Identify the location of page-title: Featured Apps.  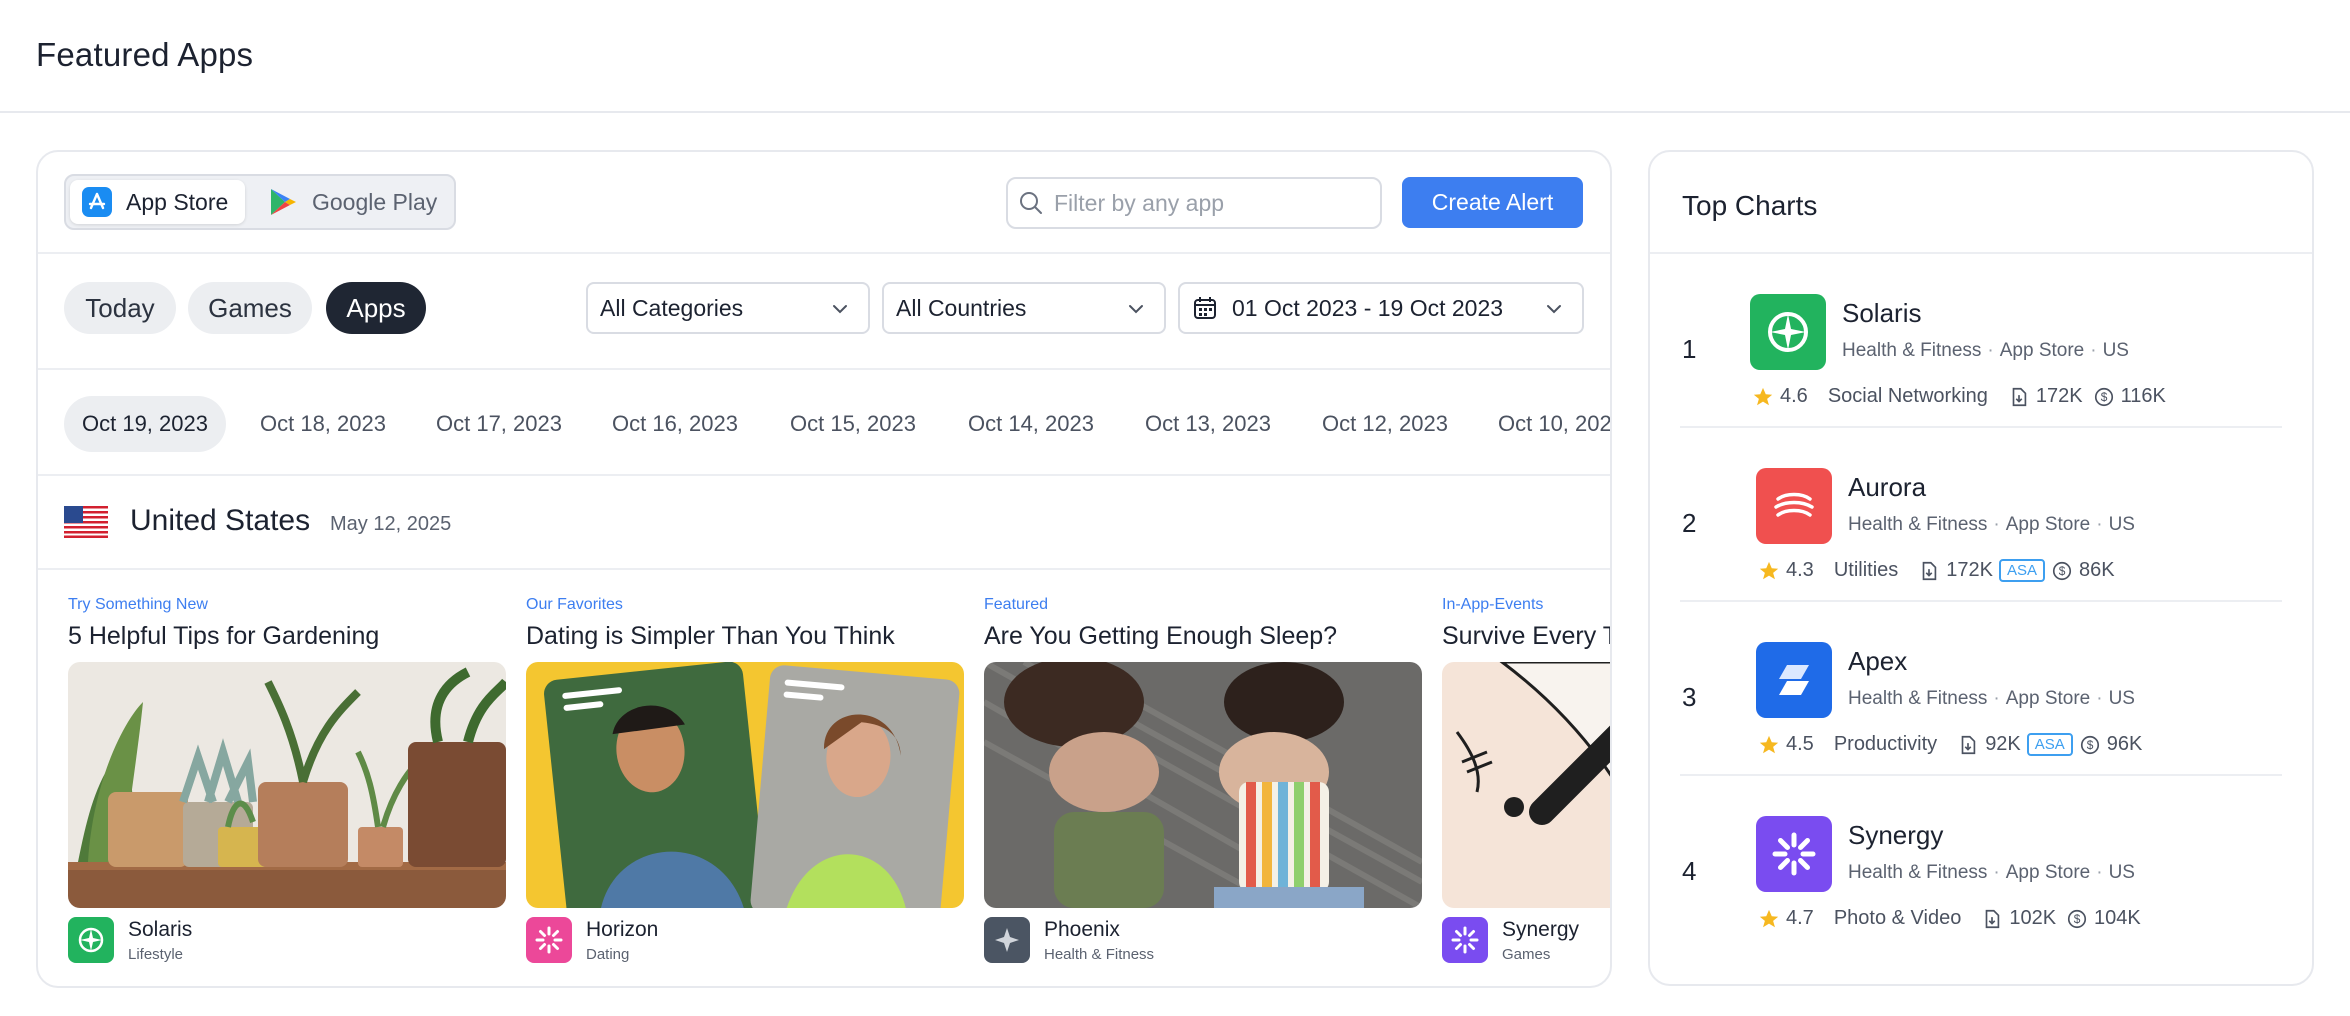
(145, 54).